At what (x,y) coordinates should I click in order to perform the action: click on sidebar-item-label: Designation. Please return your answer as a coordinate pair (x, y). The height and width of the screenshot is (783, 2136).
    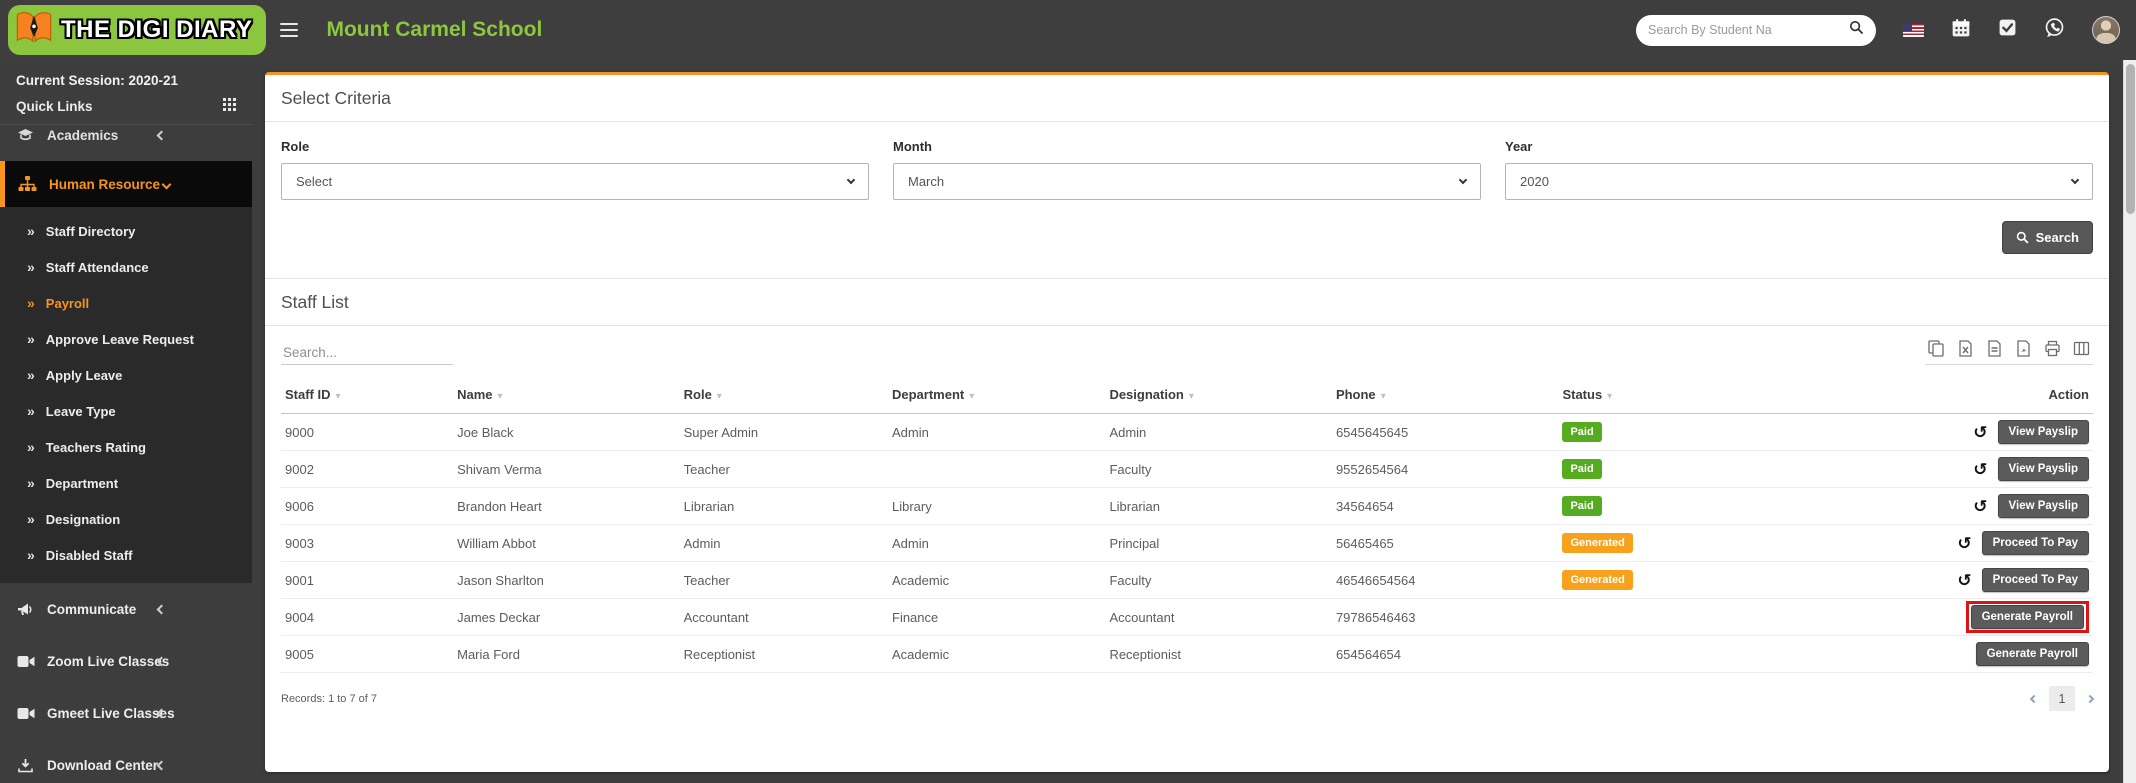
    Looking at the image, I should click on (83, 519).